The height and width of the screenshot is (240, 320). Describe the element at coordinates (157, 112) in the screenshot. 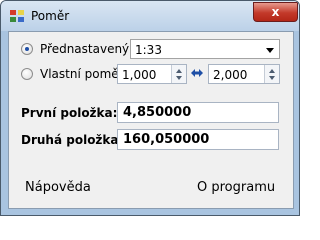

I see `first-item-value: 4,850000` at that location.